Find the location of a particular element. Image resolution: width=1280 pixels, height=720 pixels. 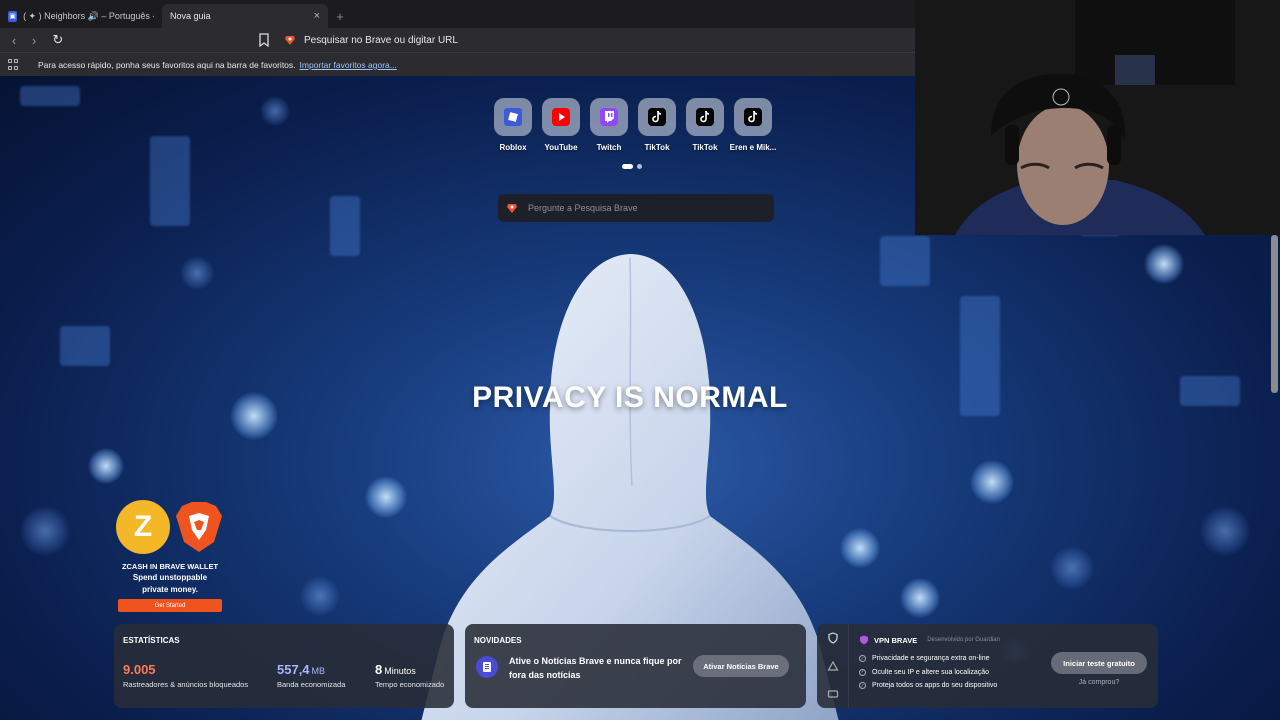

top-site-youtube: YouTube is located at coordinates (561, 125).